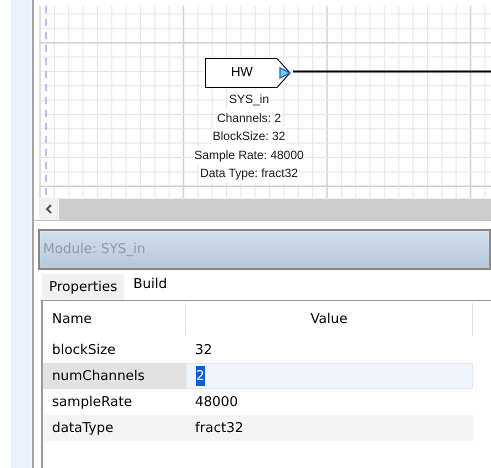 The image size is (491, 468). What do you see at coordinates (249, 117) in the screenshot?
I see `block-info-text: Channels: 2` at bounding box center [249, 117].